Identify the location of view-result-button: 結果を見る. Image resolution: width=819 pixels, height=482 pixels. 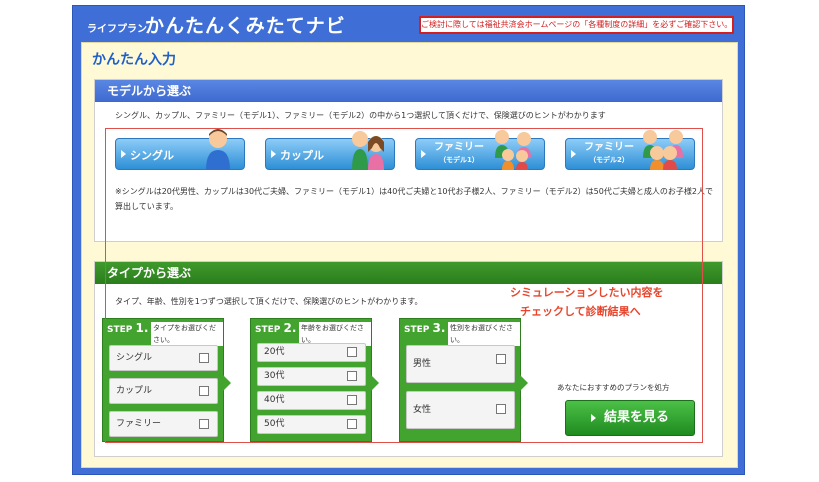
(630, 418).